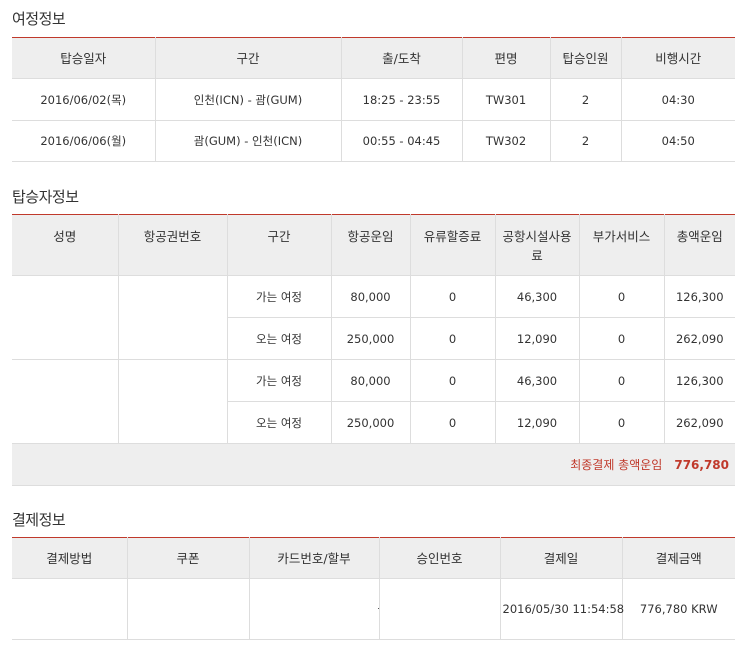 This screenshot has height=662, width=748. Describe the element at coordinates (401, 141) in the screenshot. I see `itinerary-time: 00:55 - 04:45` at that location.